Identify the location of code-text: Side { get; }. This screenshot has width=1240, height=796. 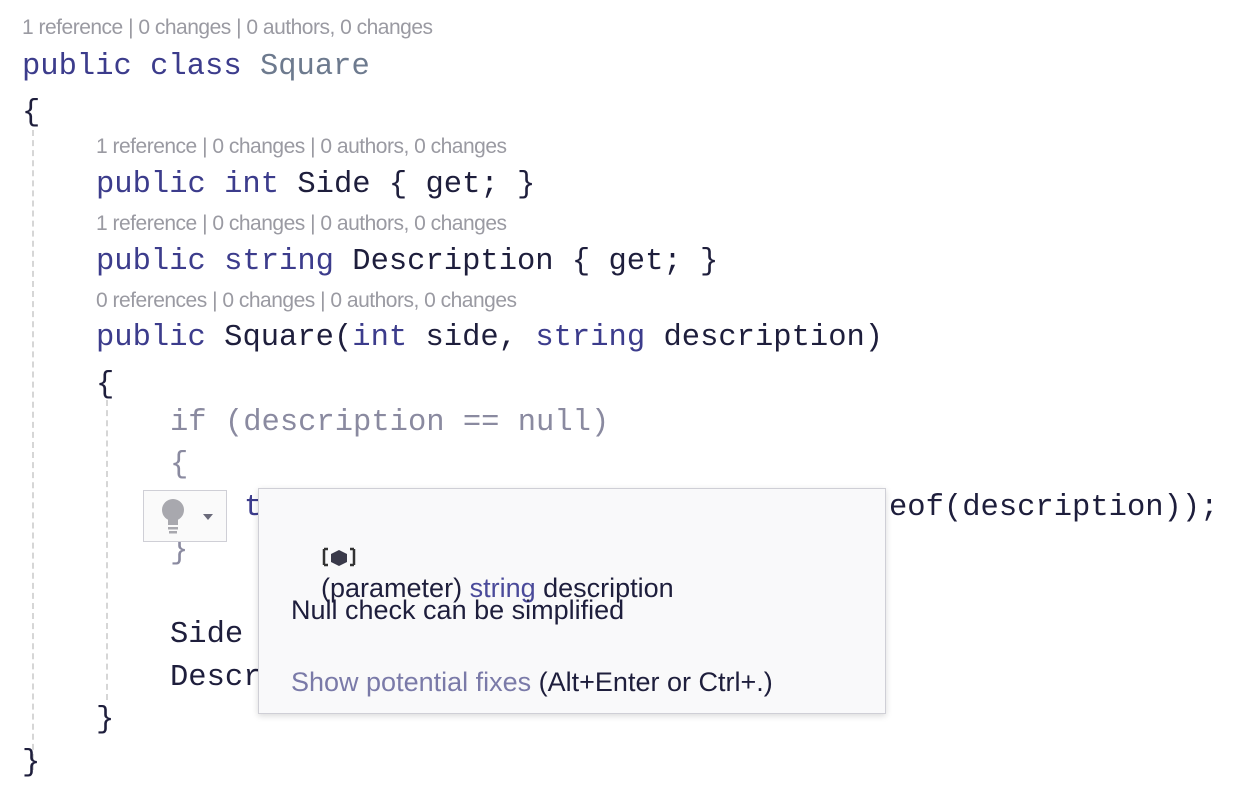
(416, 185).